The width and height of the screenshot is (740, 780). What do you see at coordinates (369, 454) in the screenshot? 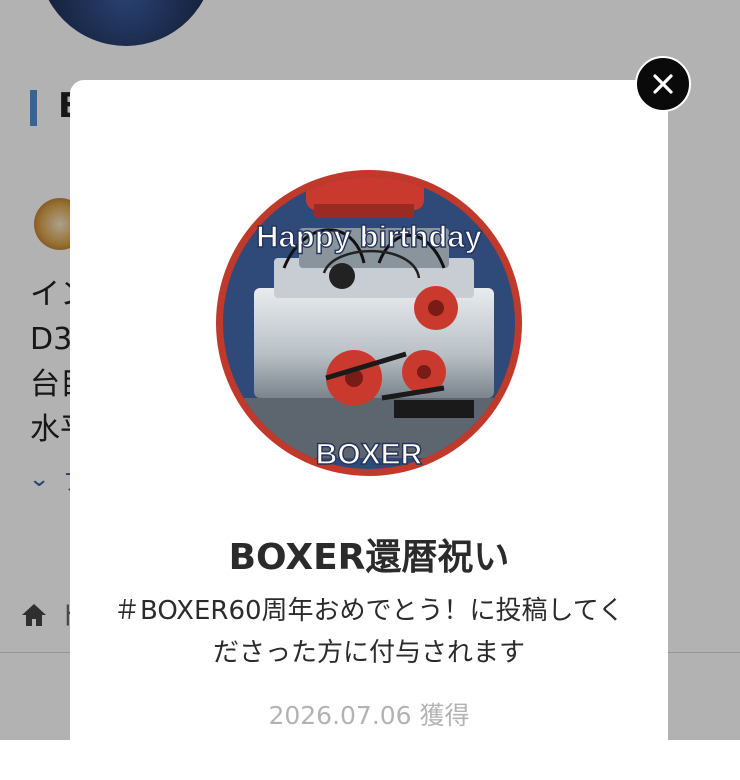
I see `badge-bottom-text: BOXER` at bounding box center [369, 454].